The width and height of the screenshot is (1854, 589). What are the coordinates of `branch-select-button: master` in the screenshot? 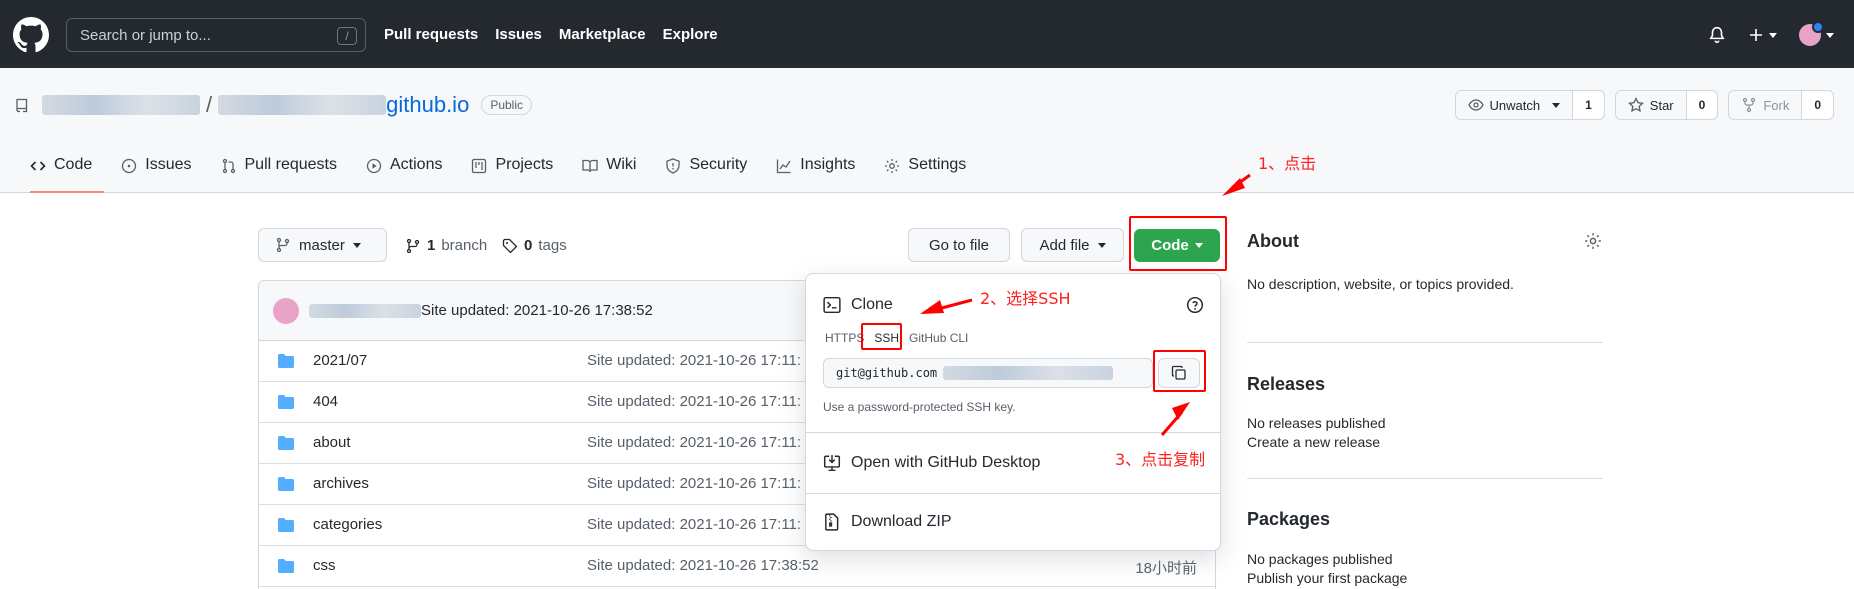 It's located at (322, 245).